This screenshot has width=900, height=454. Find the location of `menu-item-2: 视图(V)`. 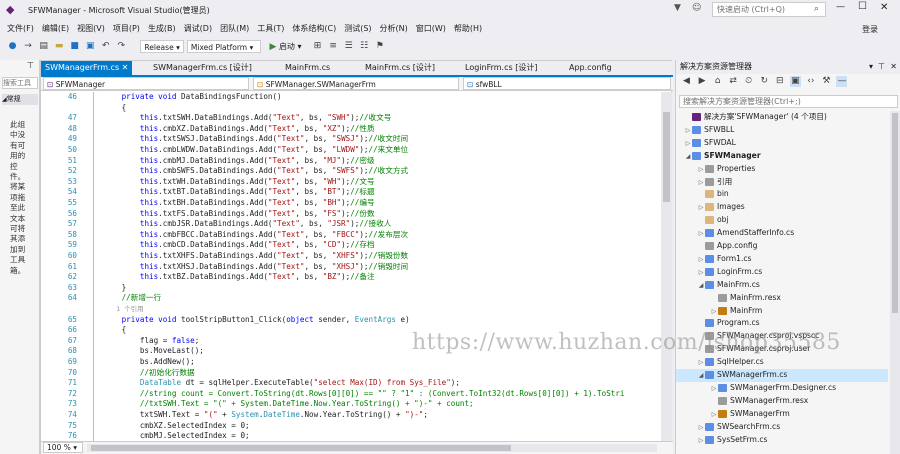

menu-item-2: 视图(V) is located at coordinates (91, 28).